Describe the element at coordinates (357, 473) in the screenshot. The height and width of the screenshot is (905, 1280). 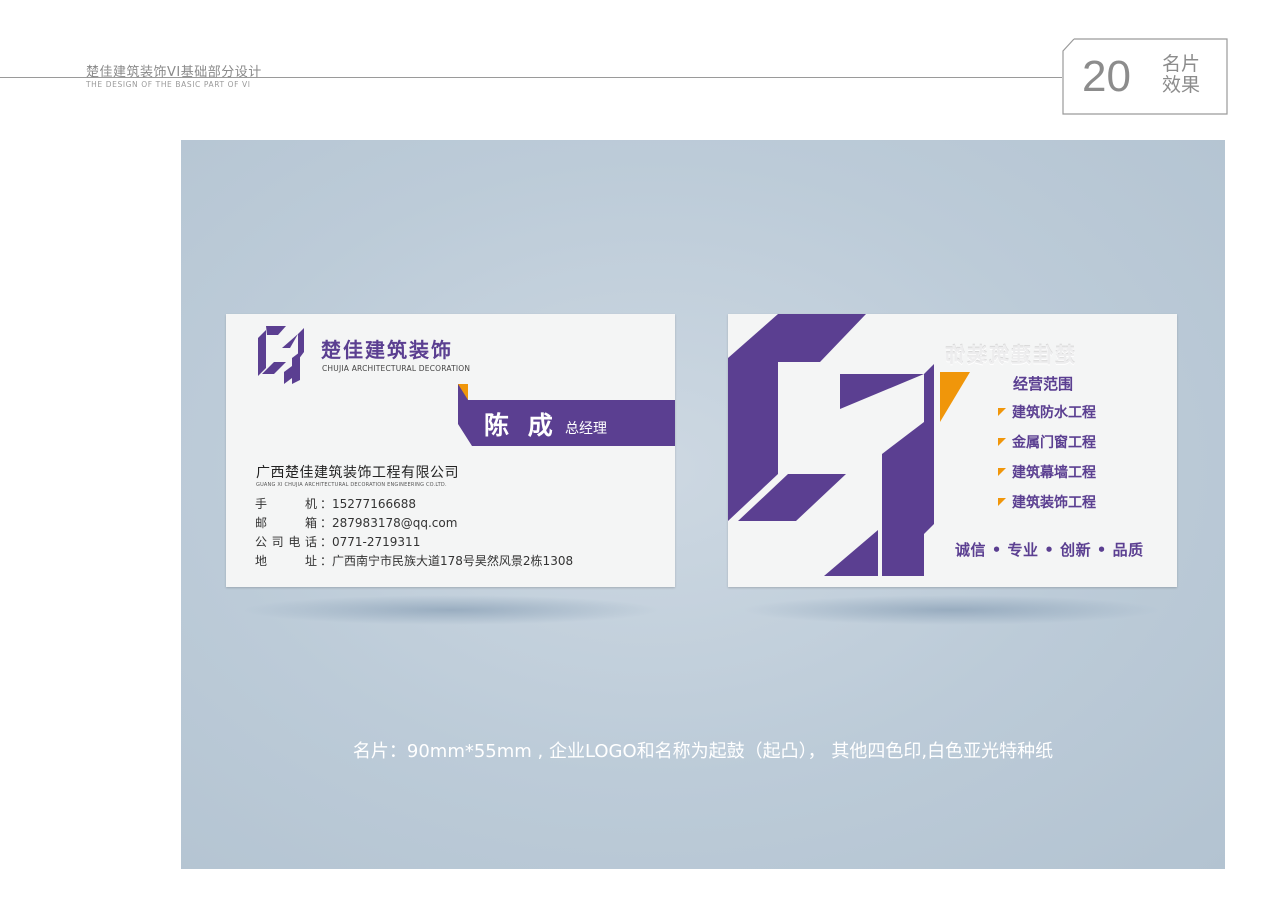
I see `company-name: 广西楚佳建筑装饰工程有限公司` at that location.